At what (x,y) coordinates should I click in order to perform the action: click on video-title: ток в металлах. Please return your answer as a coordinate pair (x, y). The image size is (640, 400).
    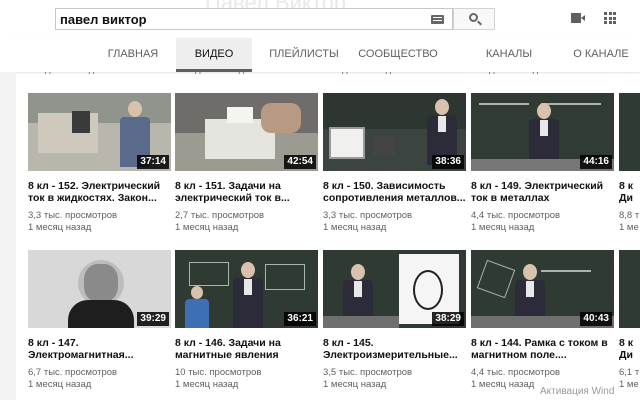
    Looking at the image, I should click on (543, 198).